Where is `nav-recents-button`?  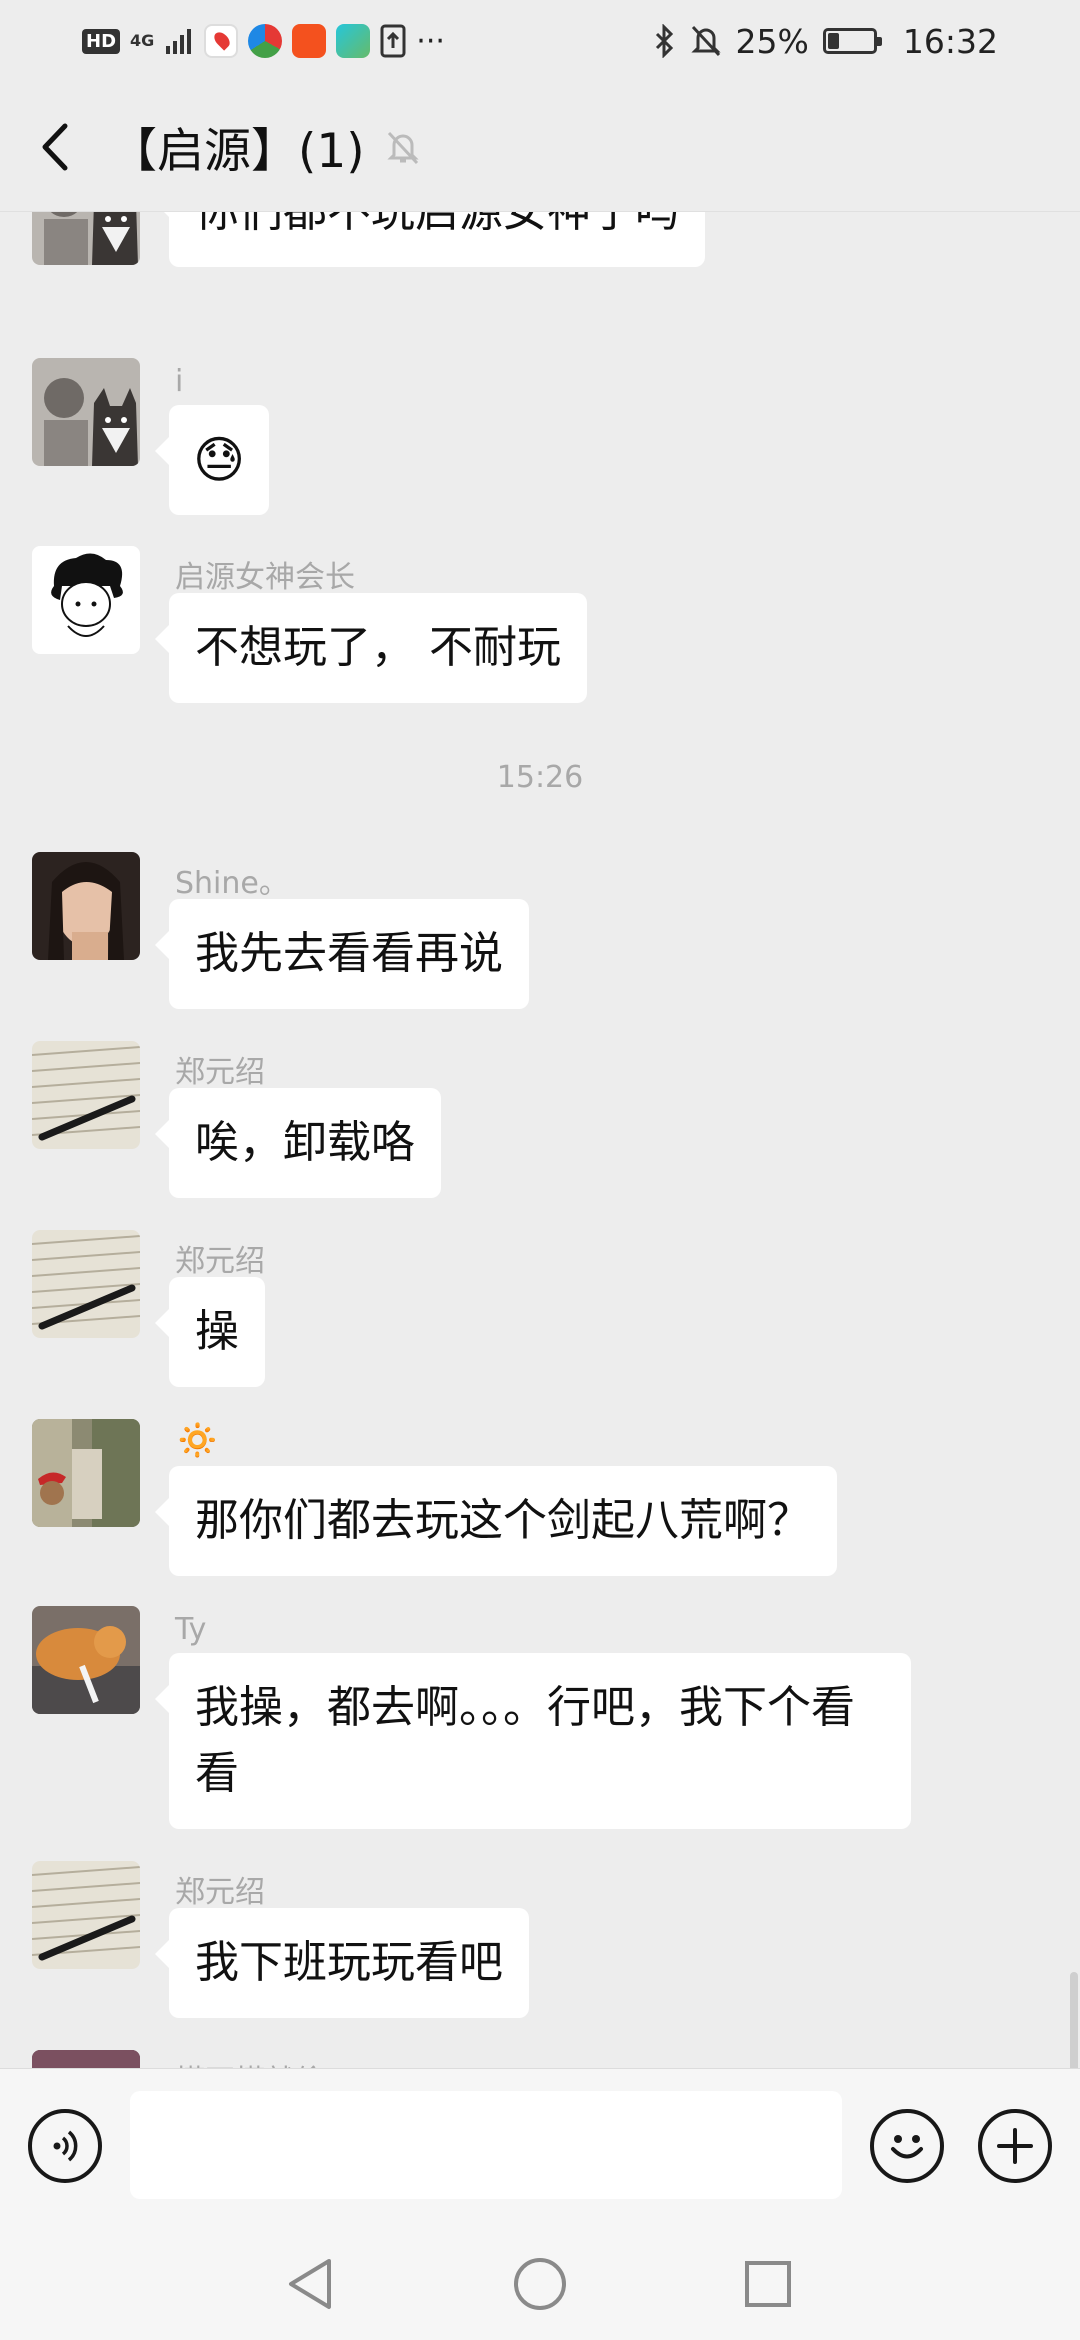 nav-recents-button is located at coordinates (768, 2284).